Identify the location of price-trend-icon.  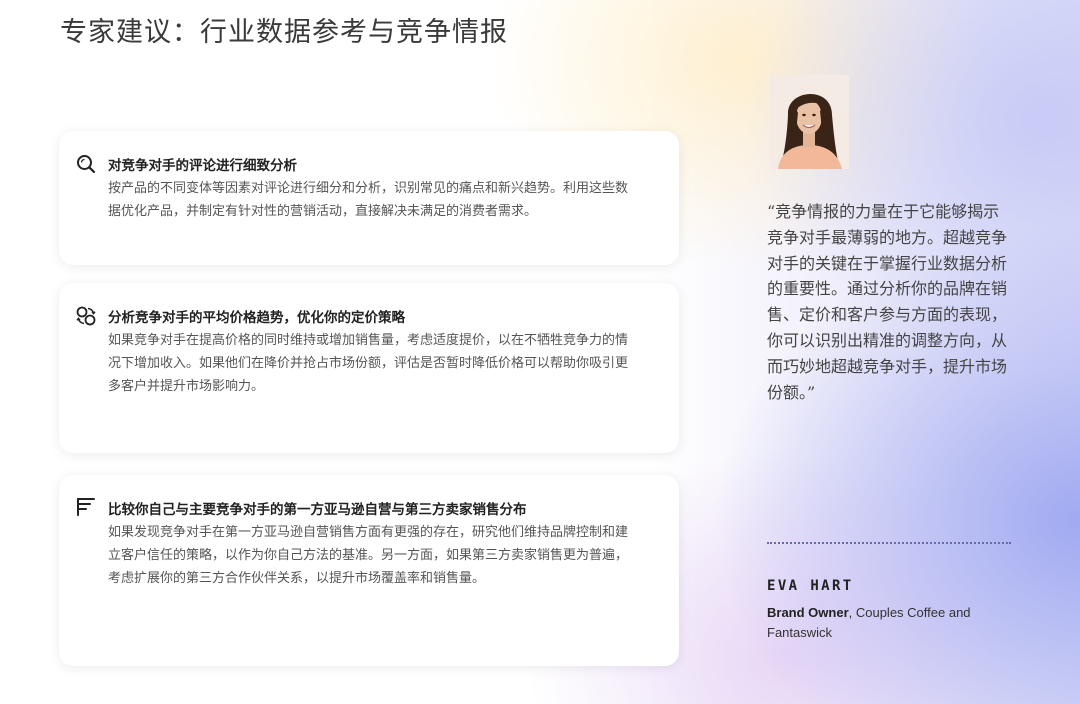
(86, 316).